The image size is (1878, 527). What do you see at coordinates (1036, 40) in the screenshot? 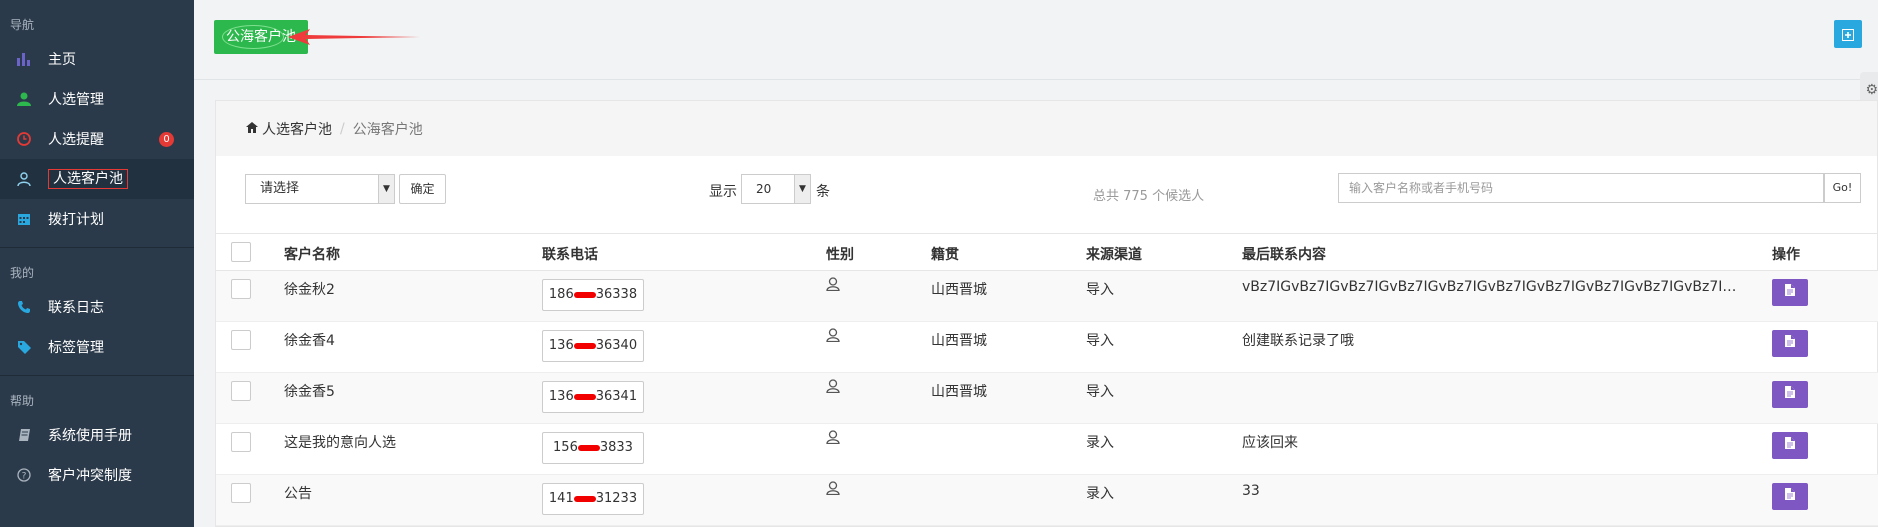
I see `topbar: 公海客户池` at bounding box center [1036, 40].